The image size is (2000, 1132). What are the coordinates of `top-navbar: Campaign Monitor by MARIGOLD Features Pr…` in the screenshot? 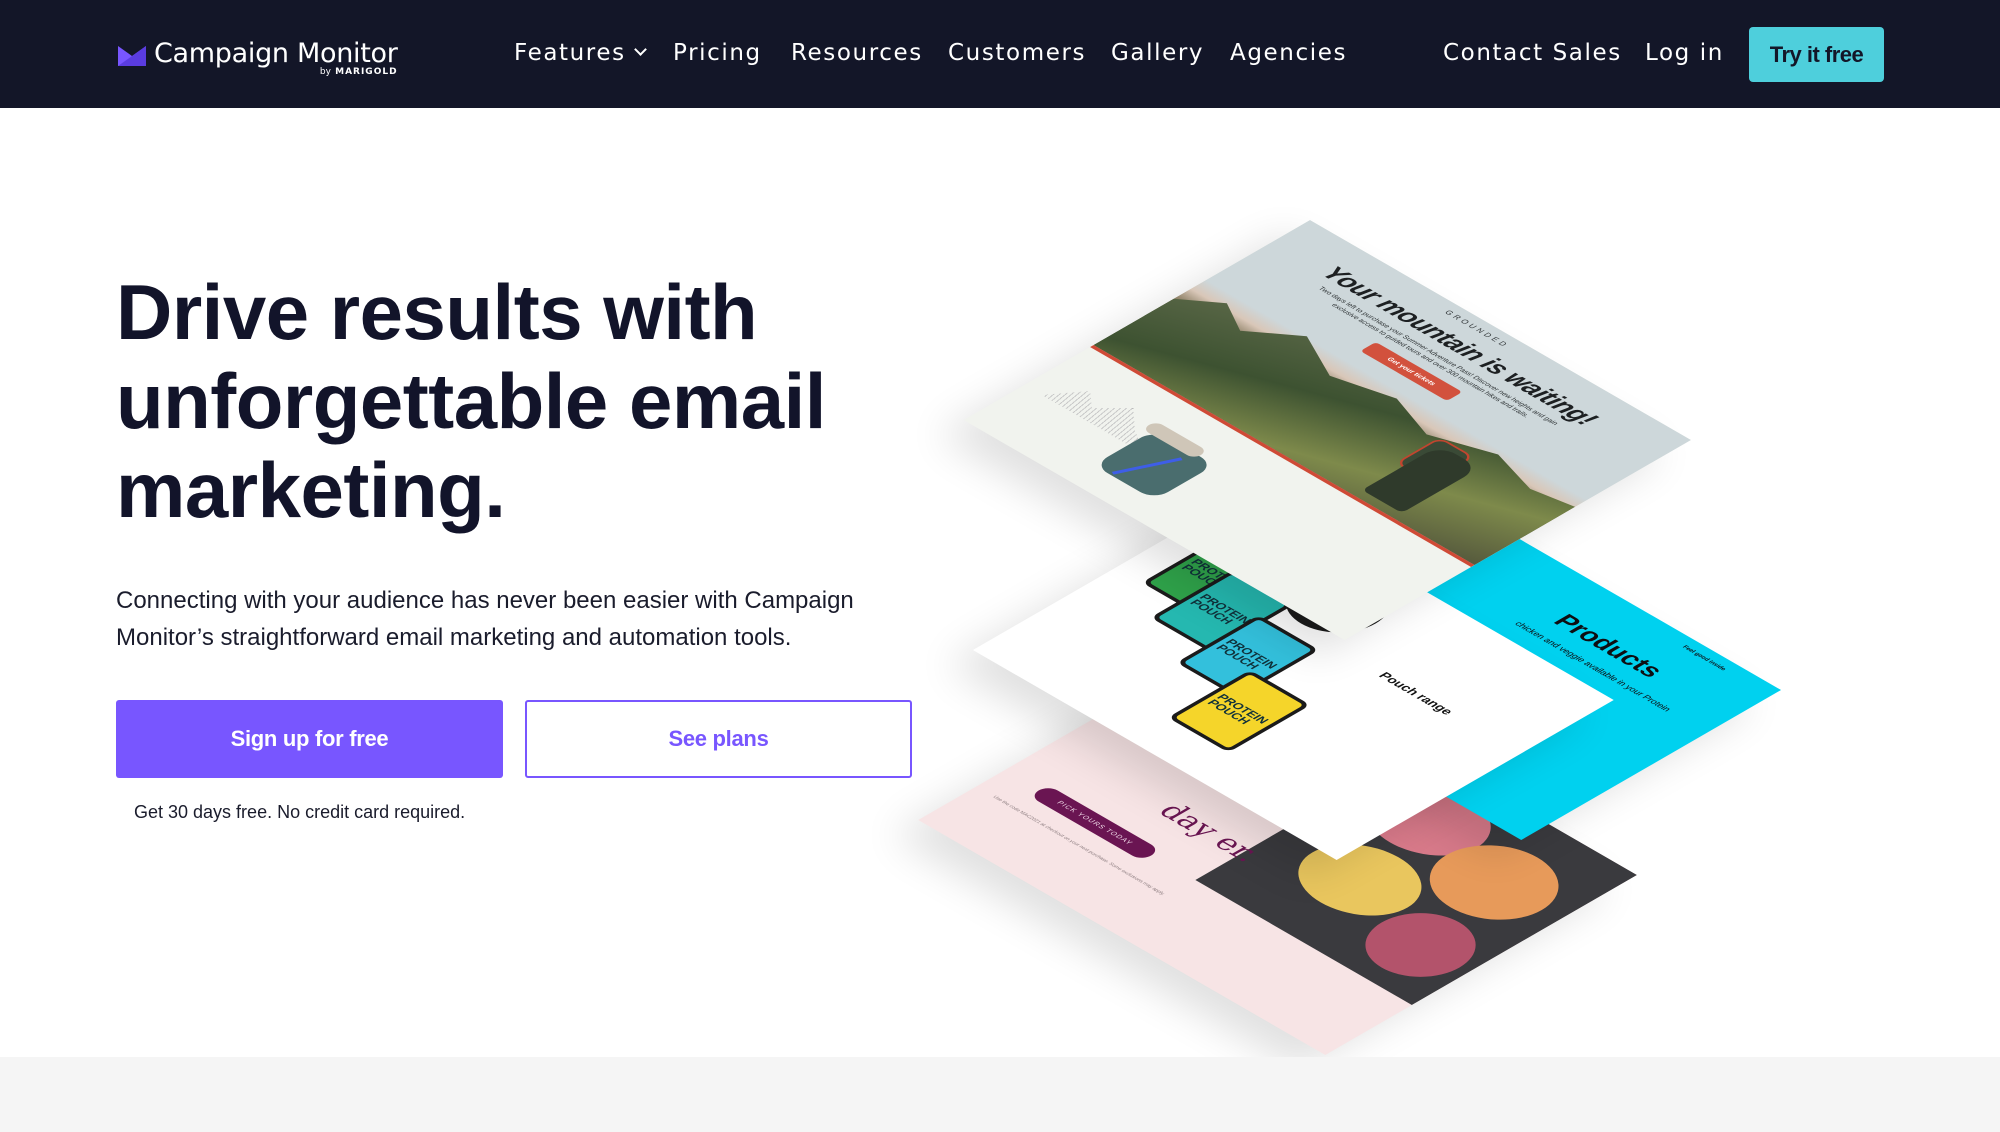 It's located at (1000, 54).